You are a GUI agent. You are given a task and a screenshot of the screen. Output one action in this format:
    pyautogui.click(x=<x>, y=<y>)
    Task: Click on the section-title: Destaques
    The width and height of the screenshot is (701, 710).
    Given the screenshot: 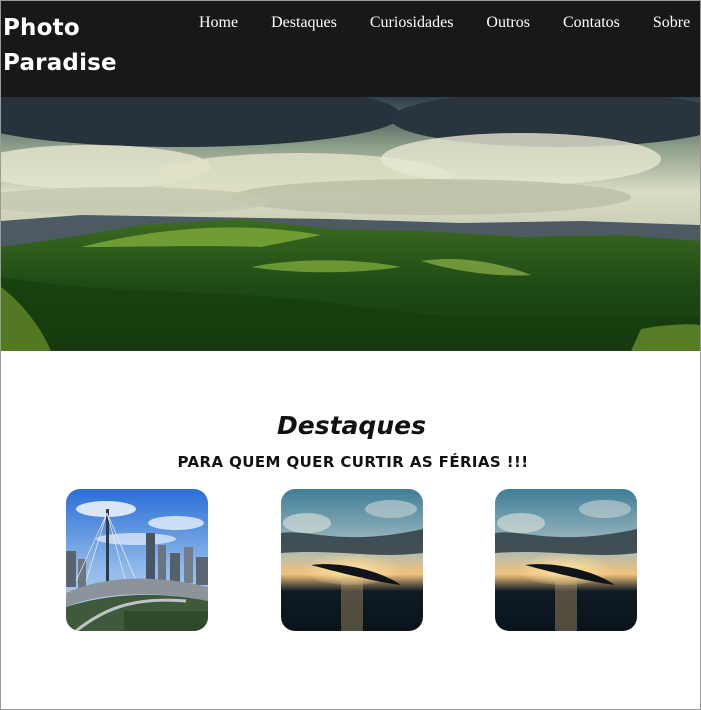 What is the action you would take?
    pyautogui.click(x=351, y=425)
    